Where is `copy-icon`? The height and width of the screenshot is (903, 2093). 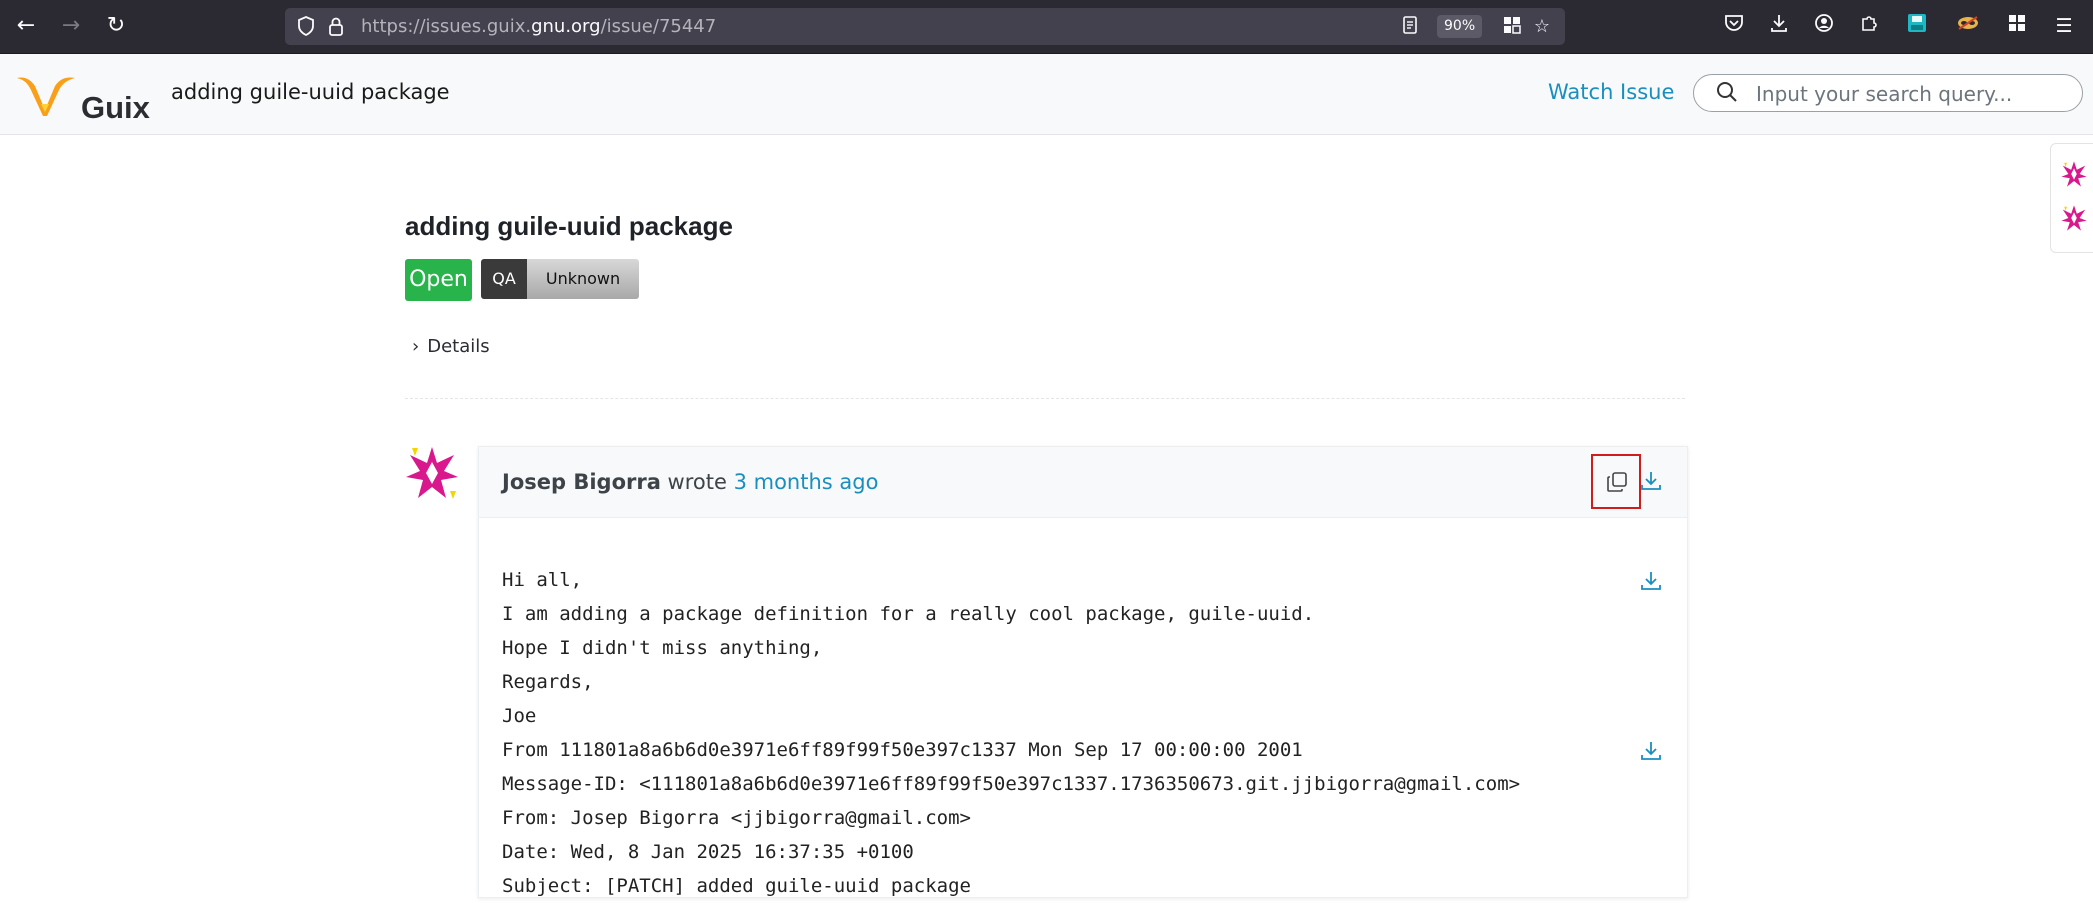
copy-icon is located at coordinates (1617, 482).